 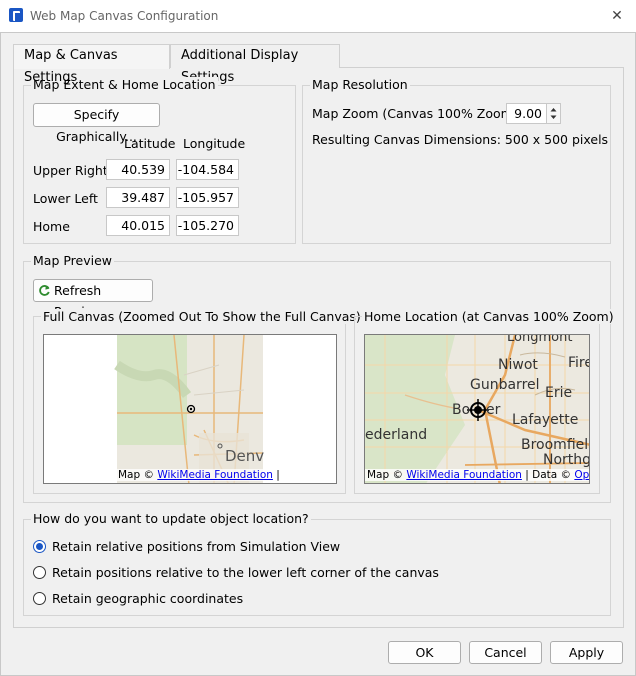 What do you see at coordinates (44, 290) in the screenshot?
I see `refresh-icon` at bounding box center [44, 290].